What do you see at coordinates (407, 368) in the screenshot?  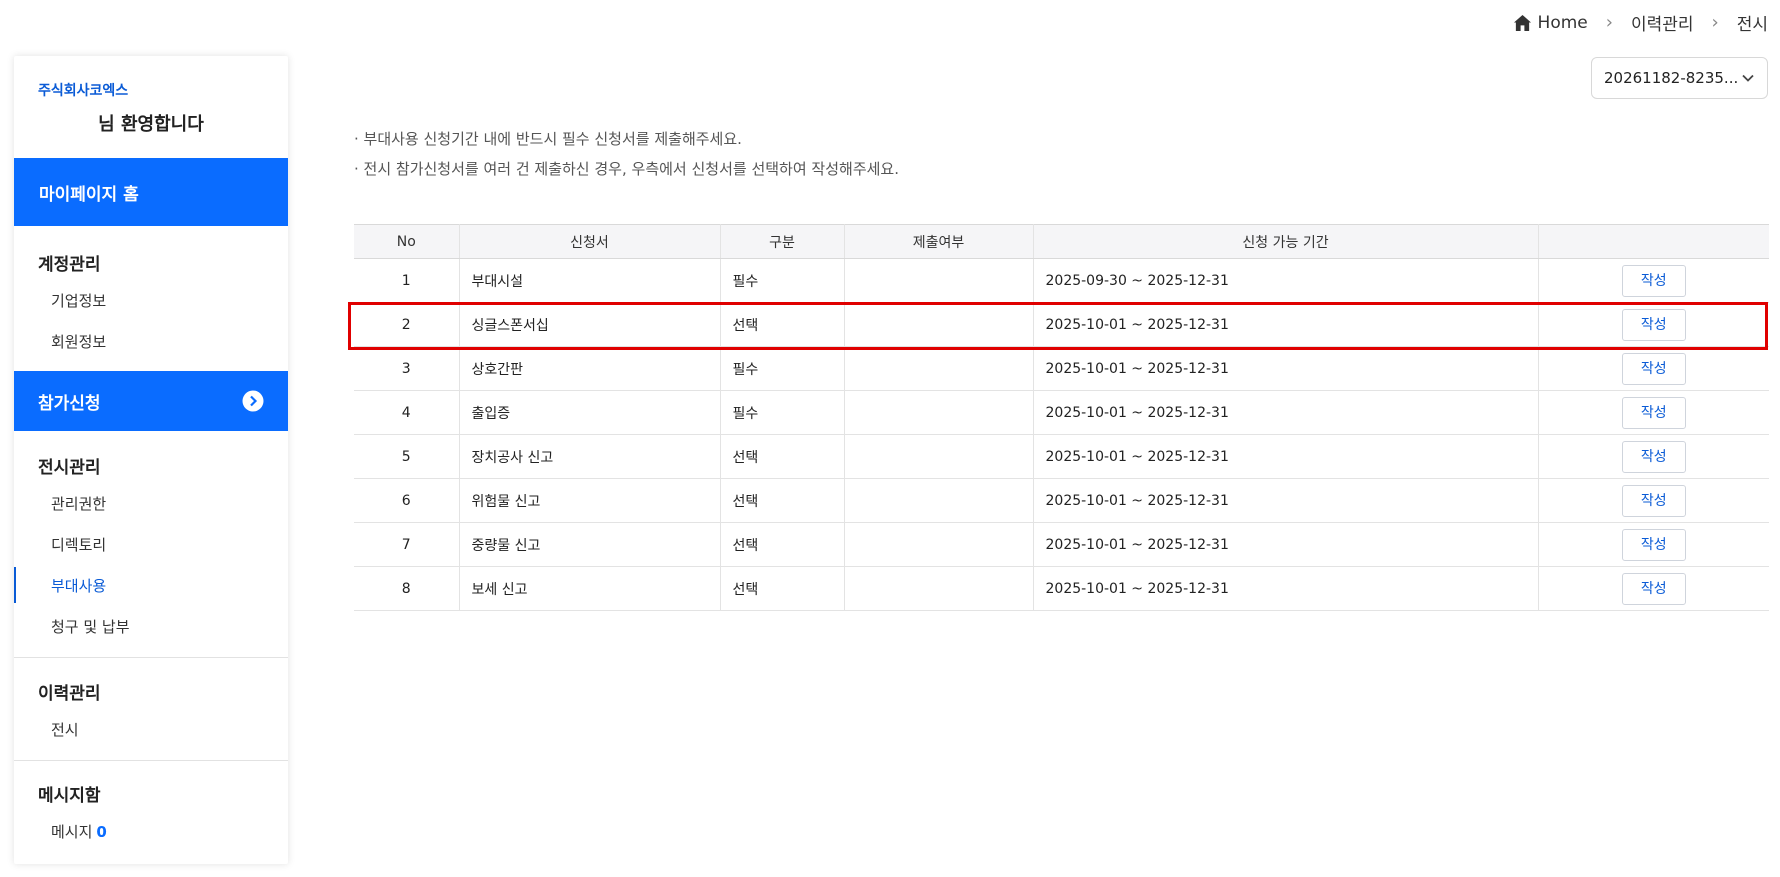 I see `cell-no: 3` at bounding box center [407, 368].